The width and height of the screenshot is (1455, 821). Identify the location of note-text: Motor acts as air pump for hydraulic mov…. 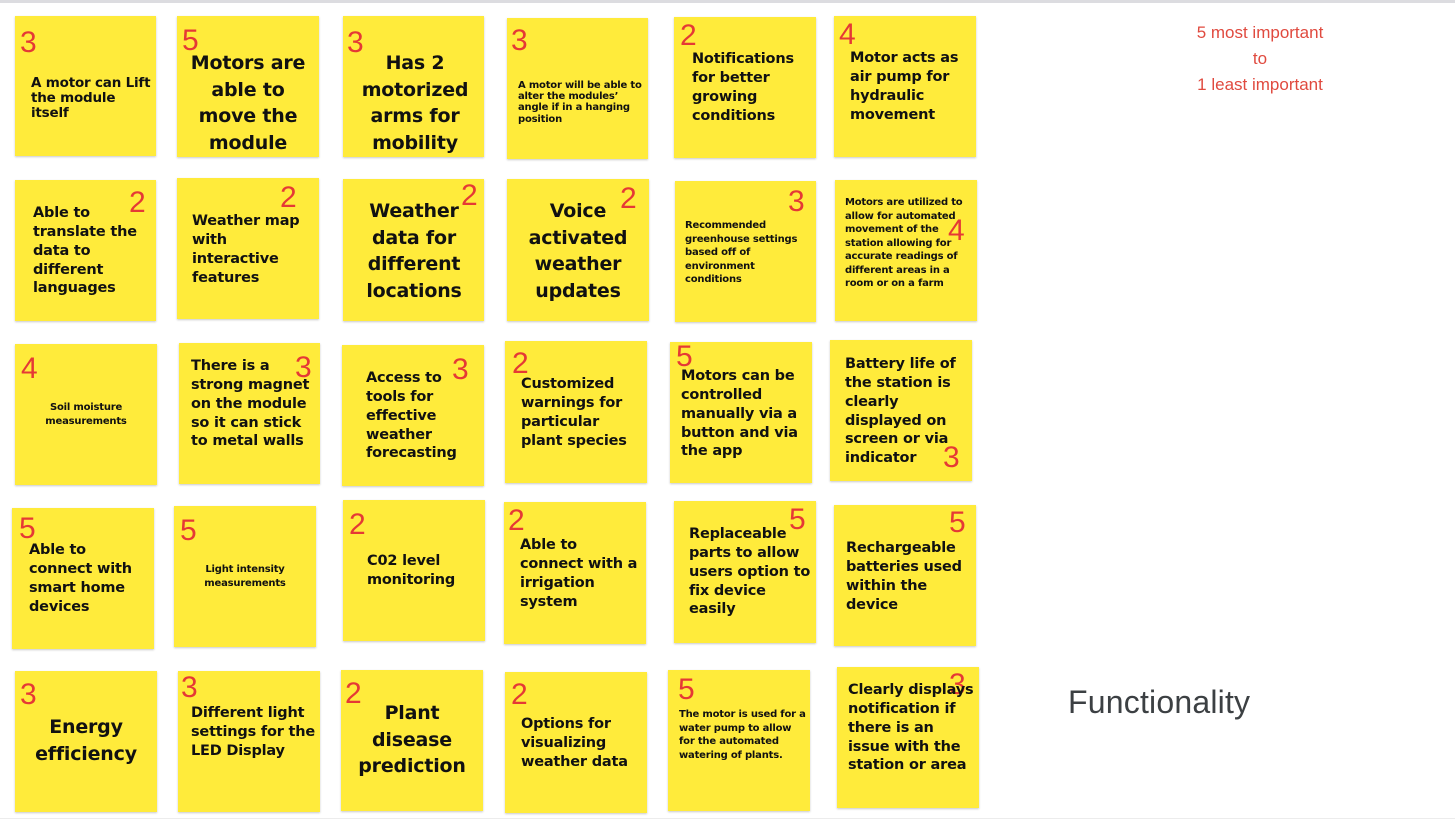
(904, 86).